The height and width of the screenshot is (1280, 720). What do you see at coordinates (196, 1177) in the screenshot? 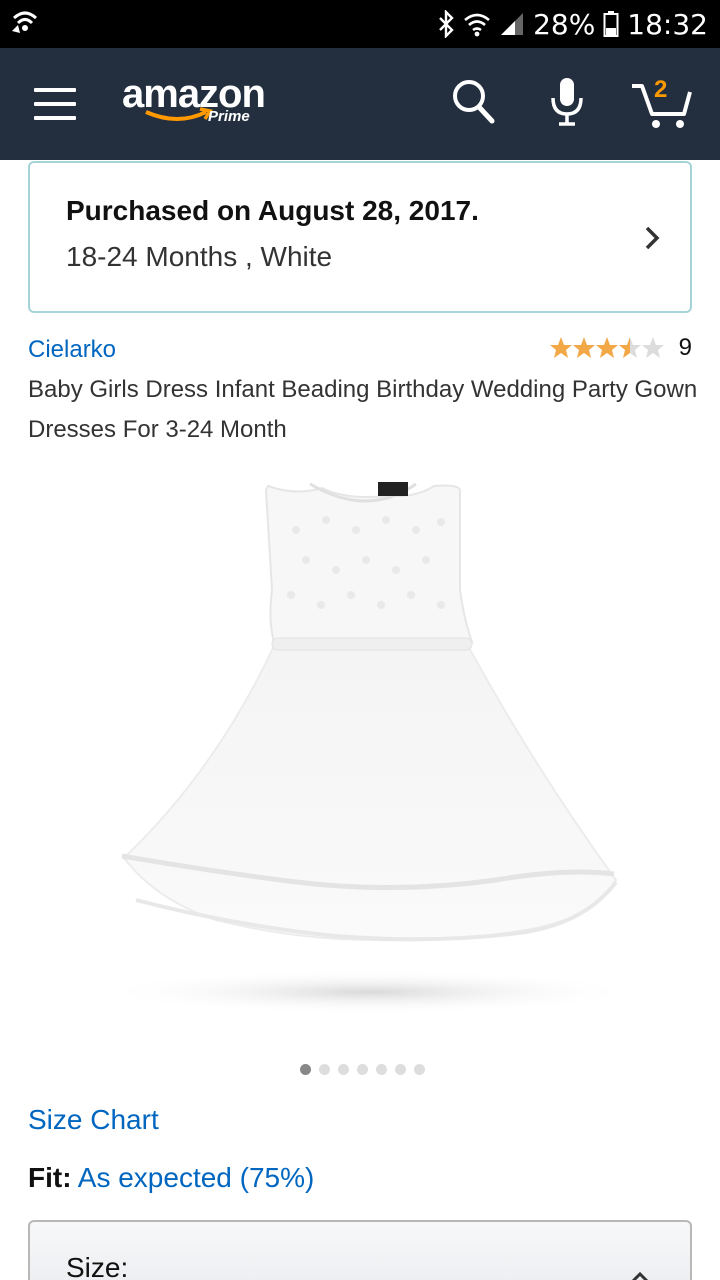
I see `fit-value-link: As expected (75%)` at bounding box center [196, 1177].